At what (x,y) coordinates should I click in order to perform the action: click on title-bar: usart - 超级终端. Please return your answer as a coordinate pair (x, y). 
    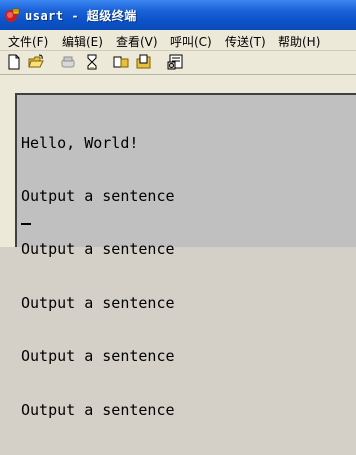
    Looking at the image, I should click on (178, 15).